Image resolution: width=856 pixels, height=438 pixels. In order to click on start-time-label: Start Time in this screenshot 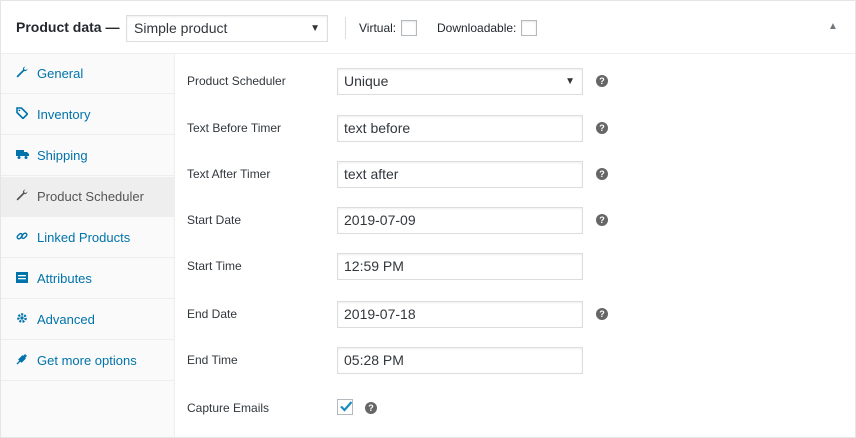, I will do `click(214, 266)`.